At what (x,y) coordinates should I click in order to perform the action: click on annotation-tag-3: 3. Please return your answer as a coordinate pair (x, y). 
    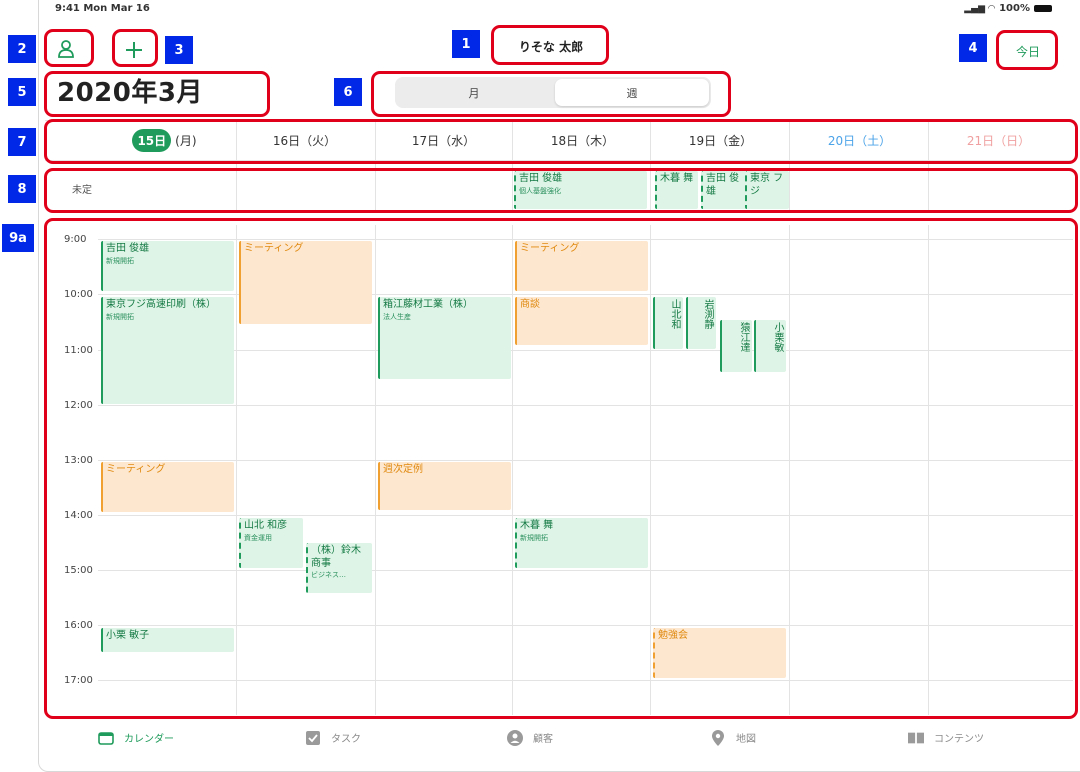
    Looking at the image, I should click on (179, 50).